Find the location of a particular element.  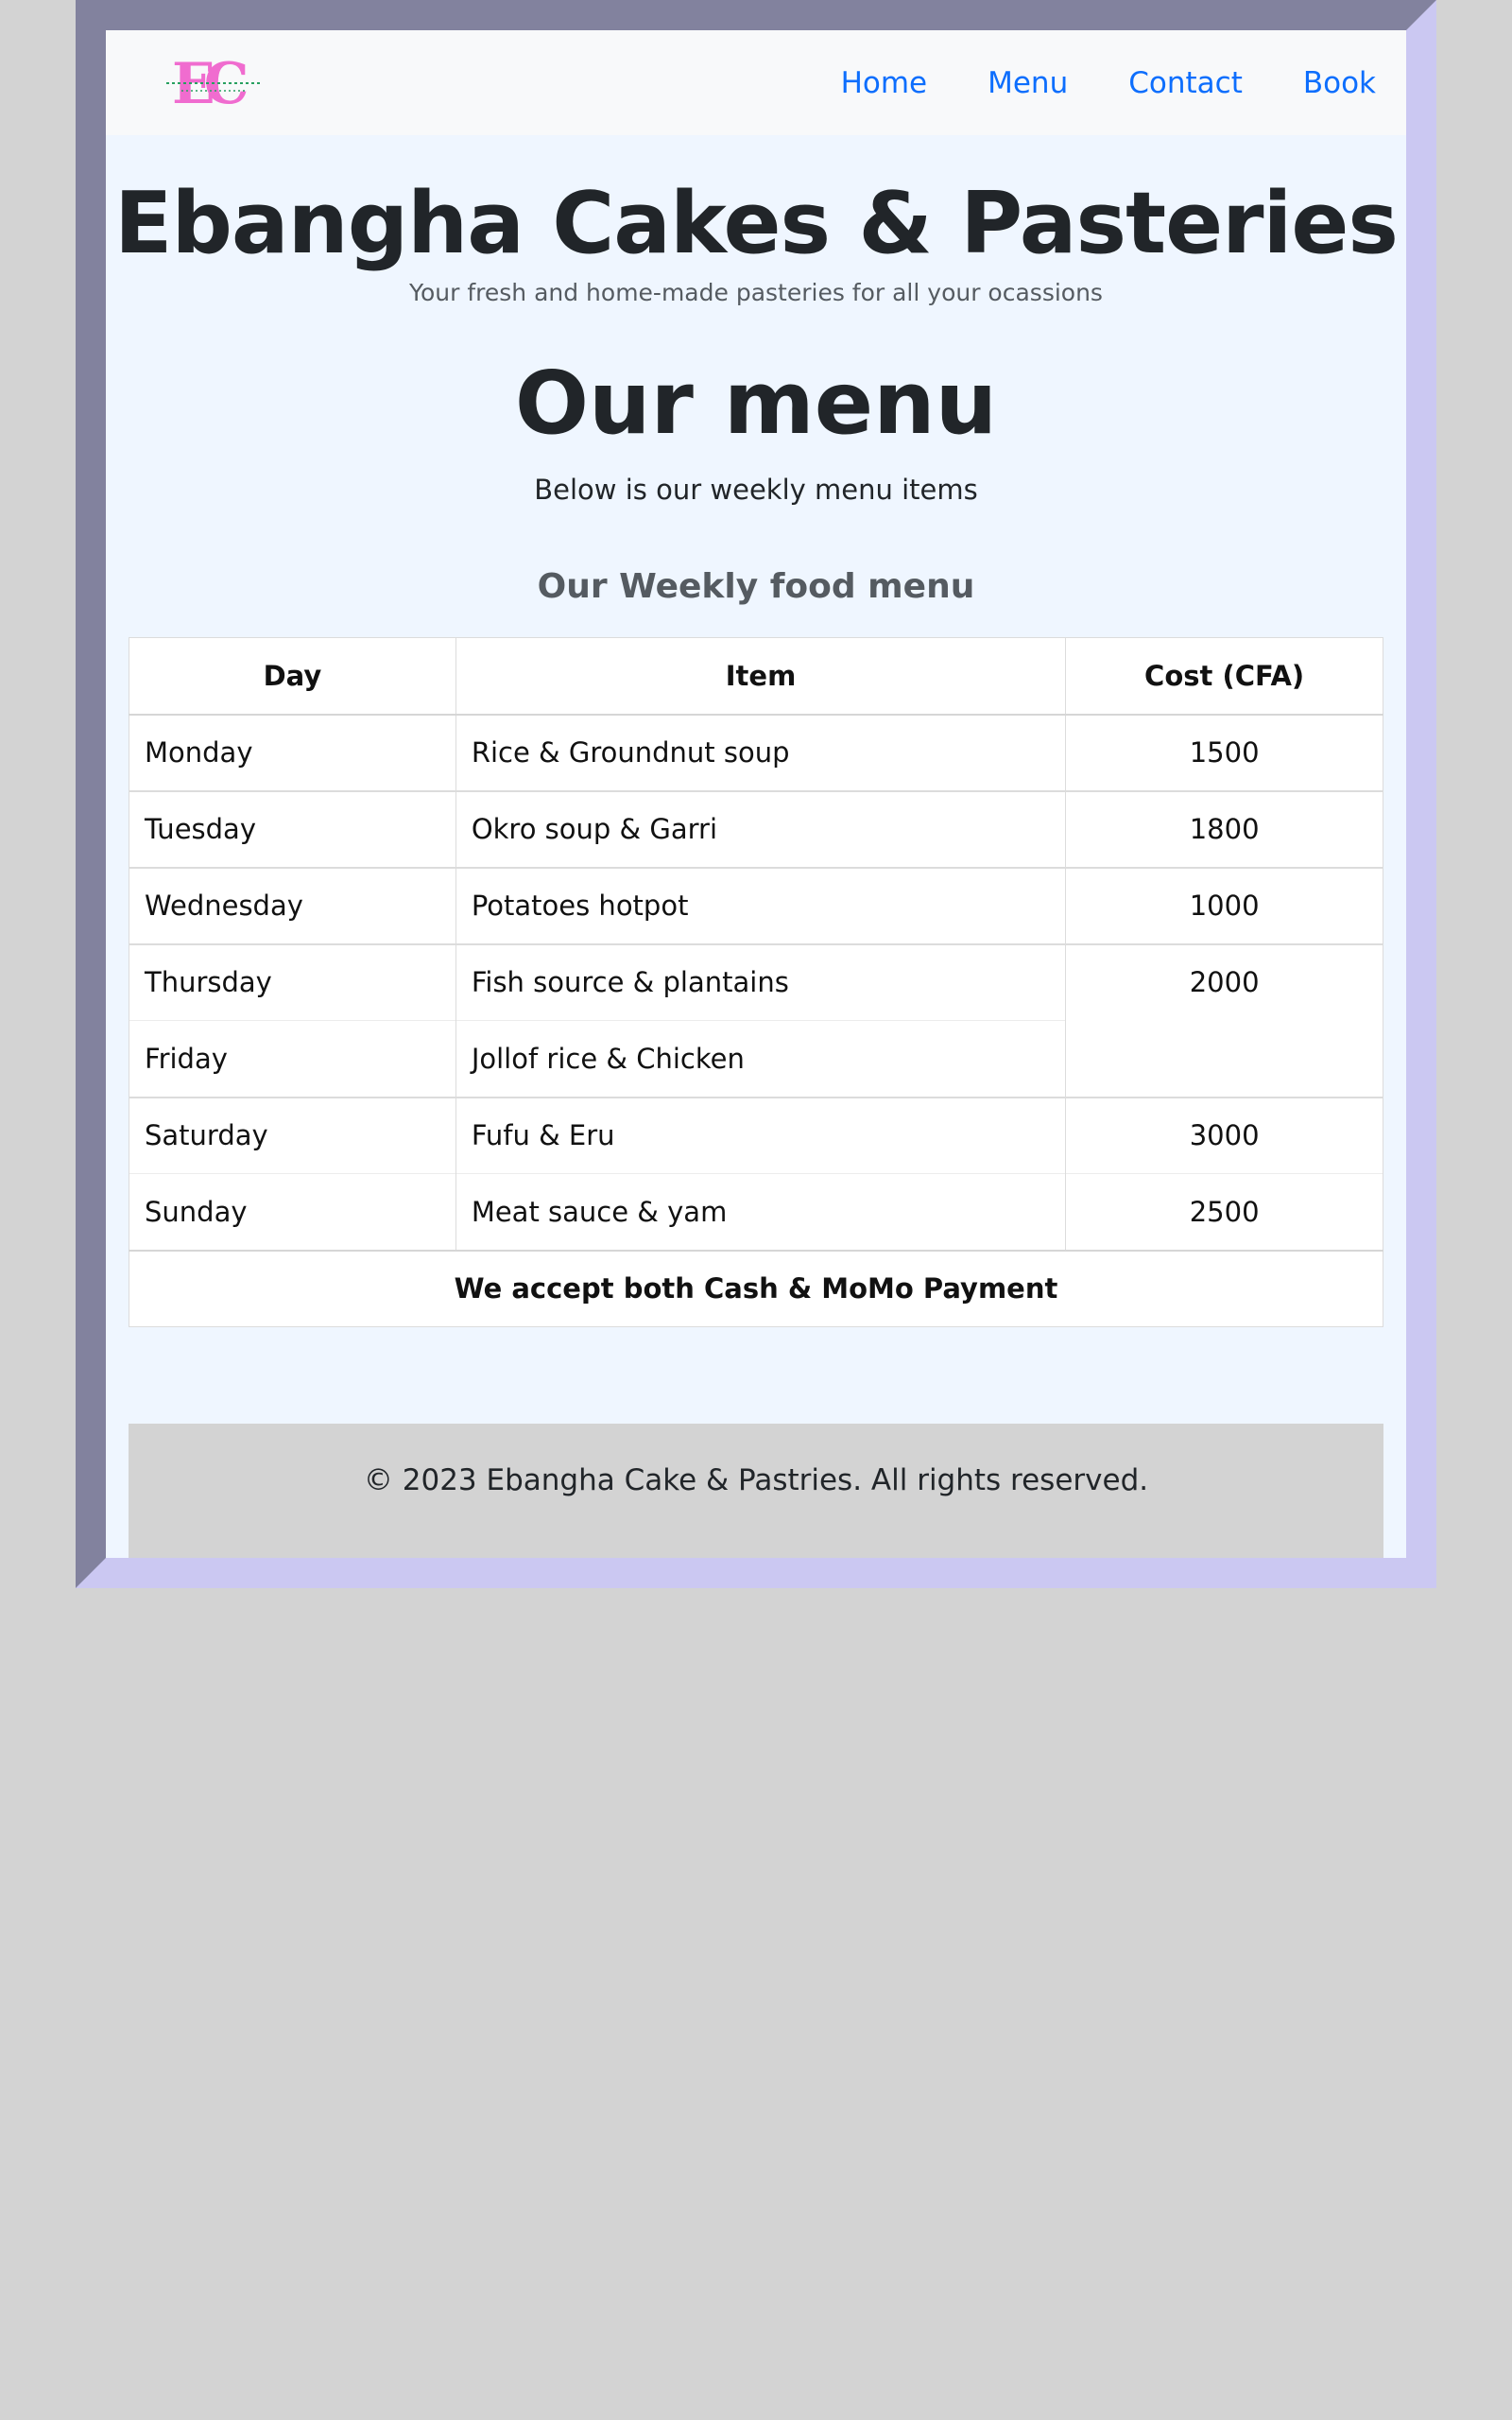

cost-cell: 1800 is located at coordinates (1224, 828).